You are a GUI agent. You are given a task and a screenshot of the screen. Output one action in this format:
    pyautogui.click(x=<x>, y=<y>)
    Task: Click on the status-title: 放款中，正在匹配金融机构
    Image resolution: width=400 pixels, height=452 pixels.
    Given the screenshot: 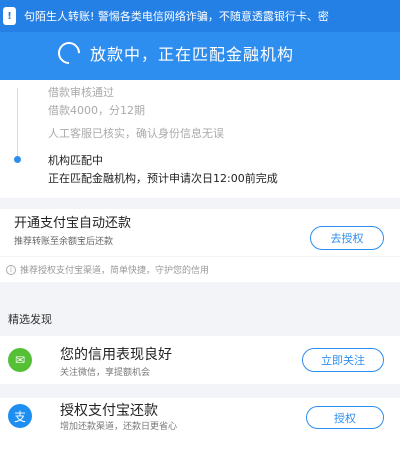 What is the action you would take?
    pyautogui.click(x=192, y=54)
    